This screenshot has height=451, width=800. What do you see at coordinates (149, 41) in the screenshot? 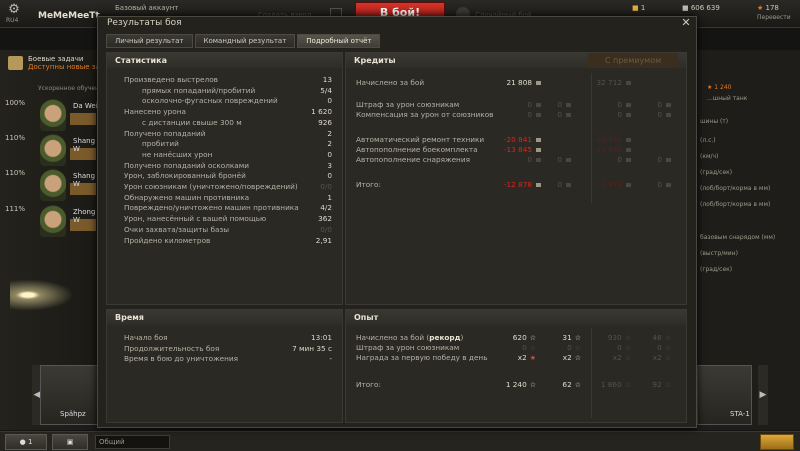
I see `tab-personal-result: Личный результат` at bounding box center [149, 41].